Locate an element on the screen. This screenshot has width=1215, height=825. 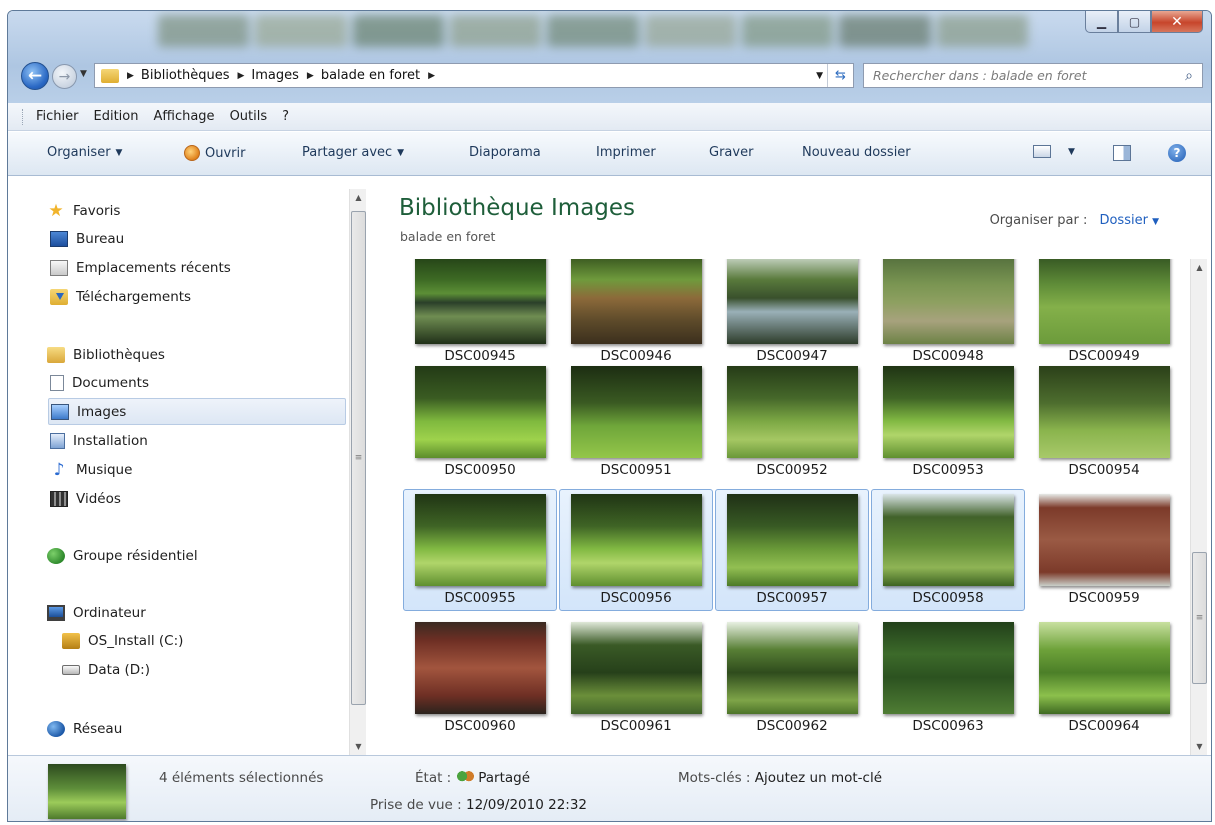
search-input is located at coordinates (1020, 75).